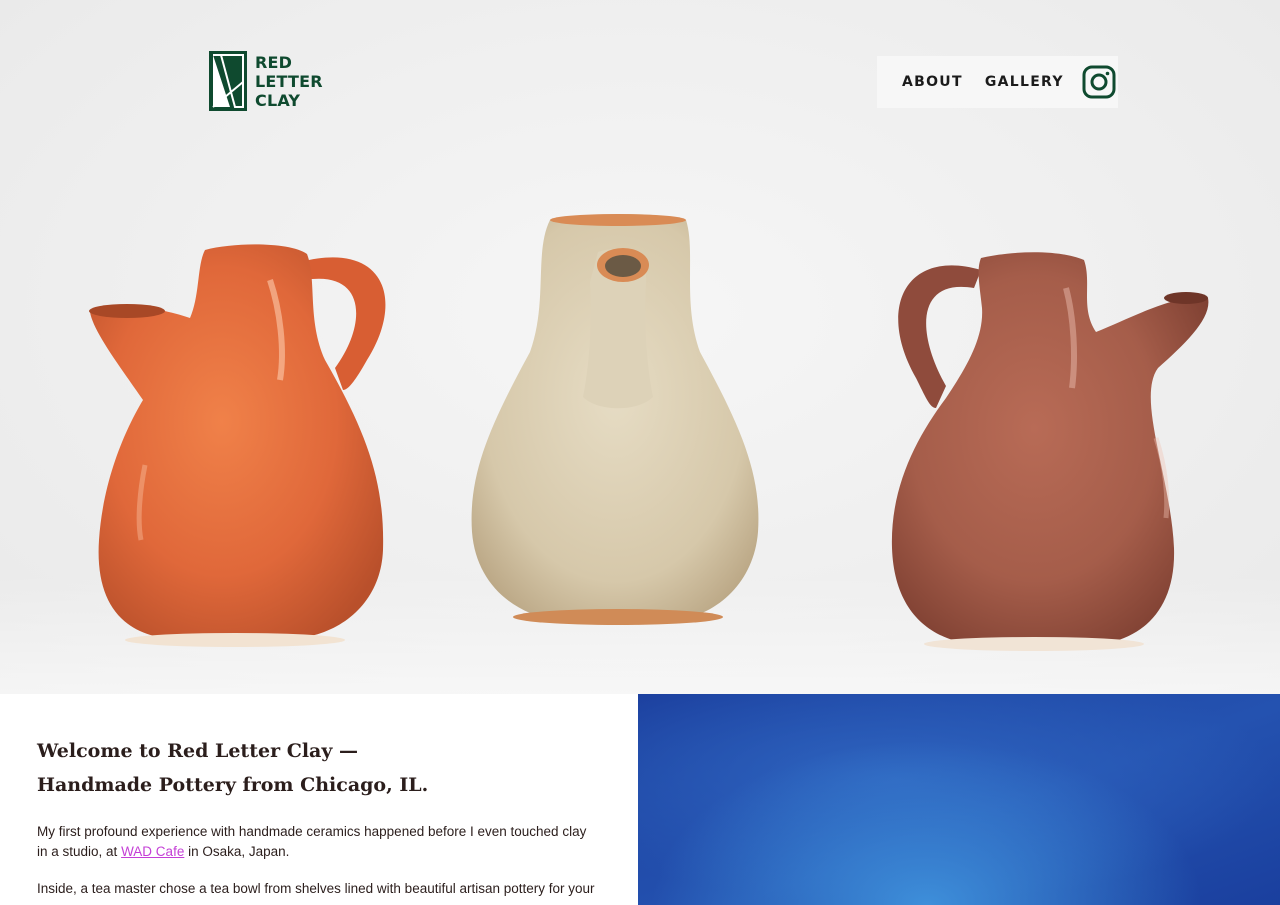  Describe the element at coordinates (1024, 82) in the screenshot. I see `nav-gallery-link: GALLERY` at that location.